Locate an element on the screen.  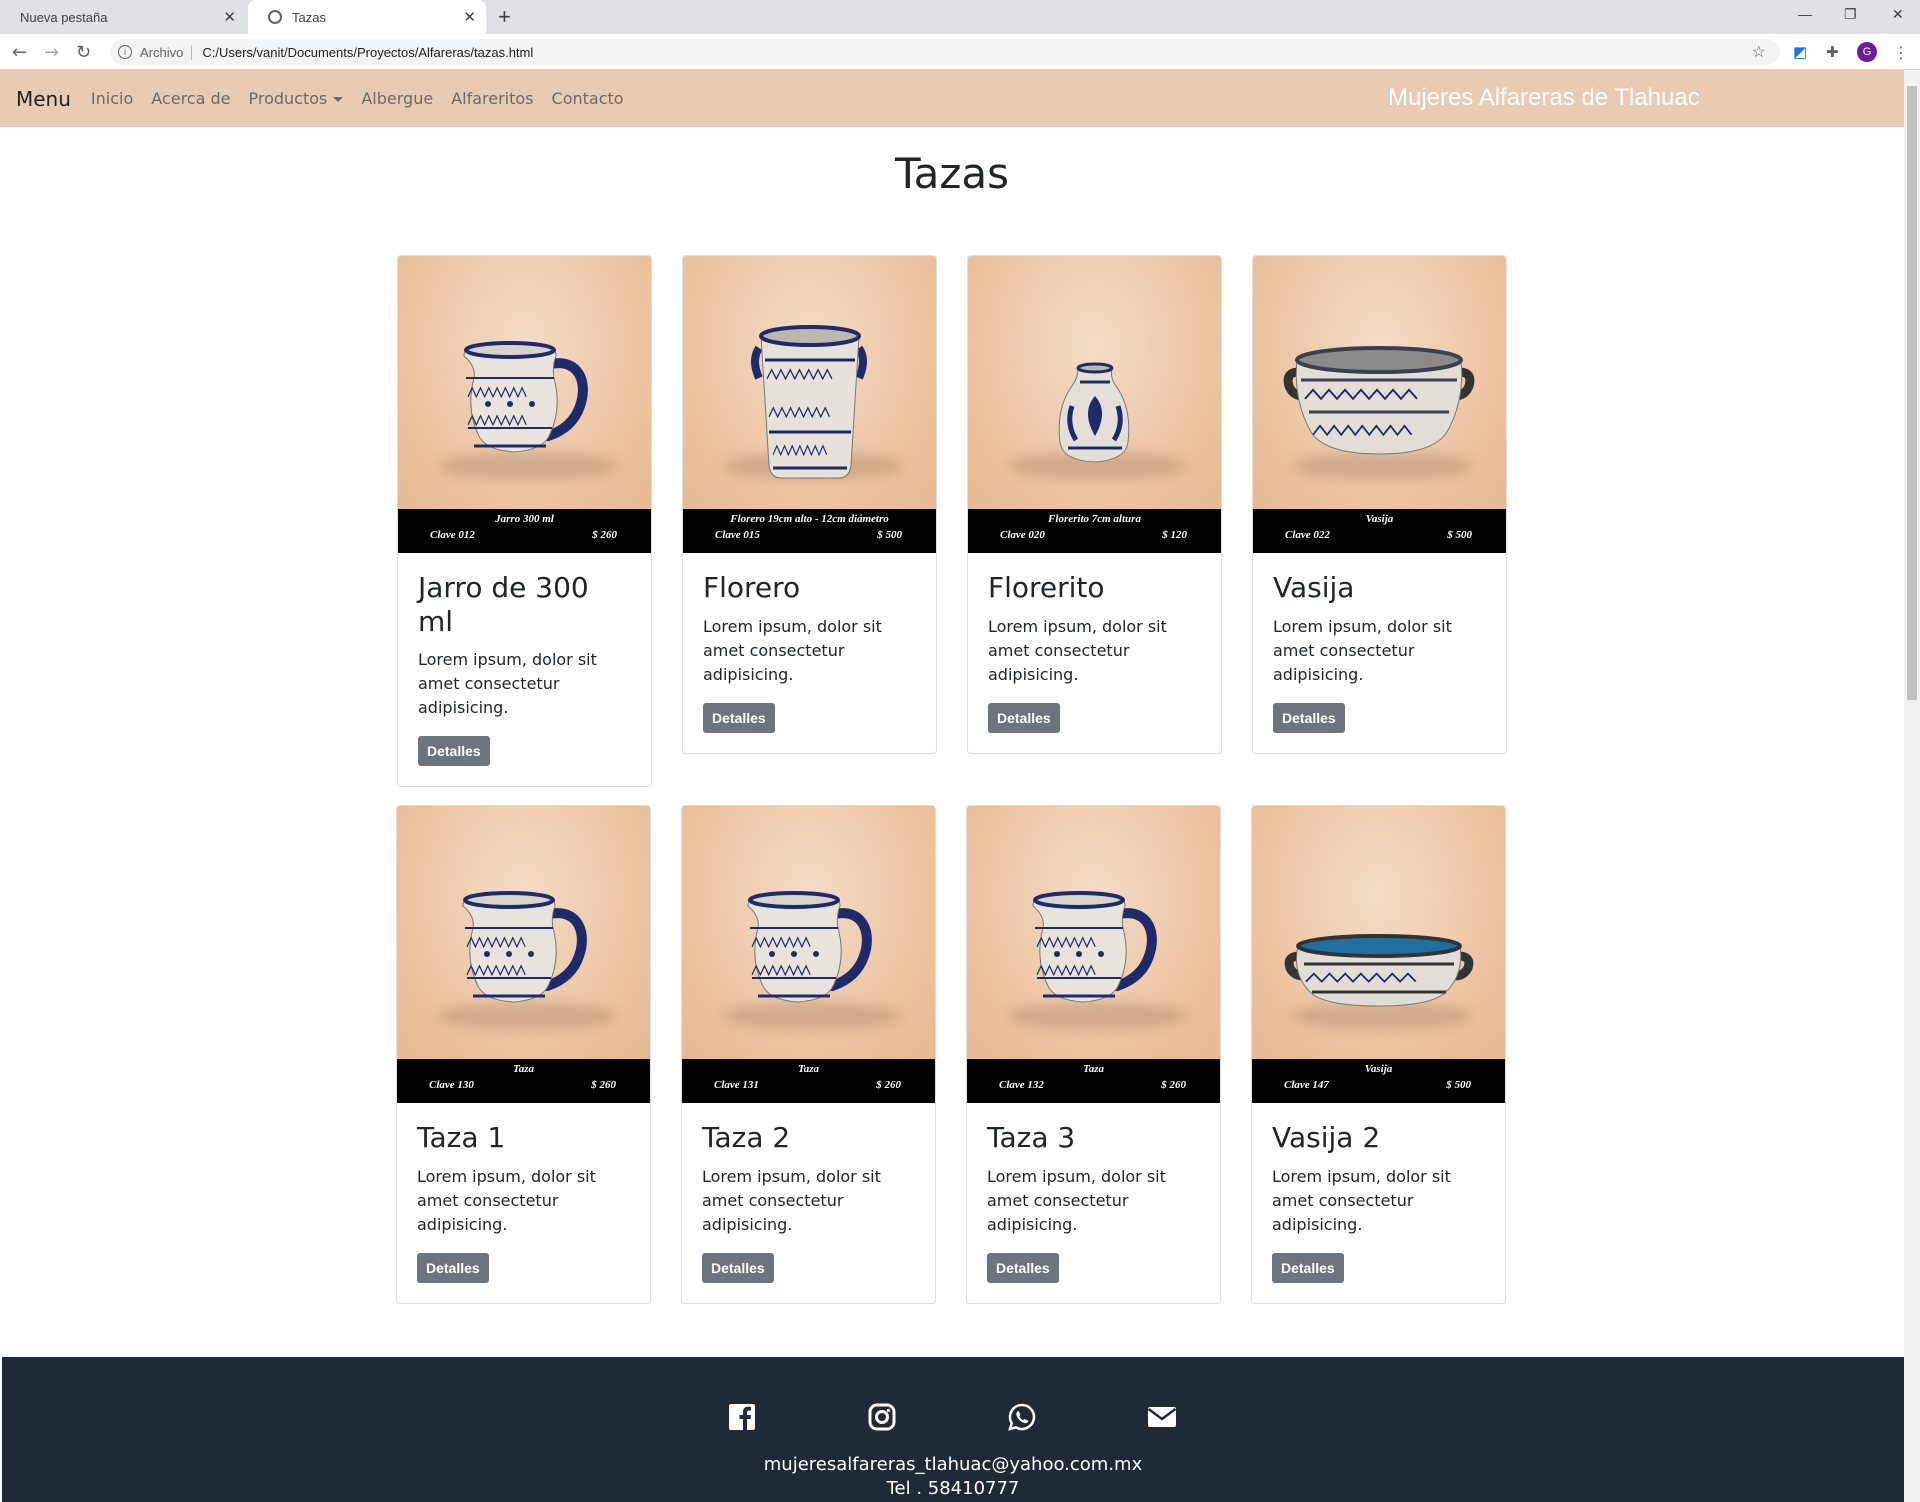
page-title: Tazas is located at coordinates (952, 173).